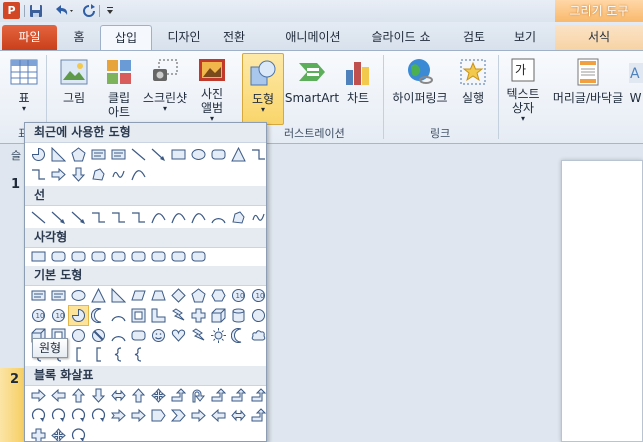 The width and height of the screenshot is (643, 442). I want to click on tab-design: 디자인, so click(184, 37).